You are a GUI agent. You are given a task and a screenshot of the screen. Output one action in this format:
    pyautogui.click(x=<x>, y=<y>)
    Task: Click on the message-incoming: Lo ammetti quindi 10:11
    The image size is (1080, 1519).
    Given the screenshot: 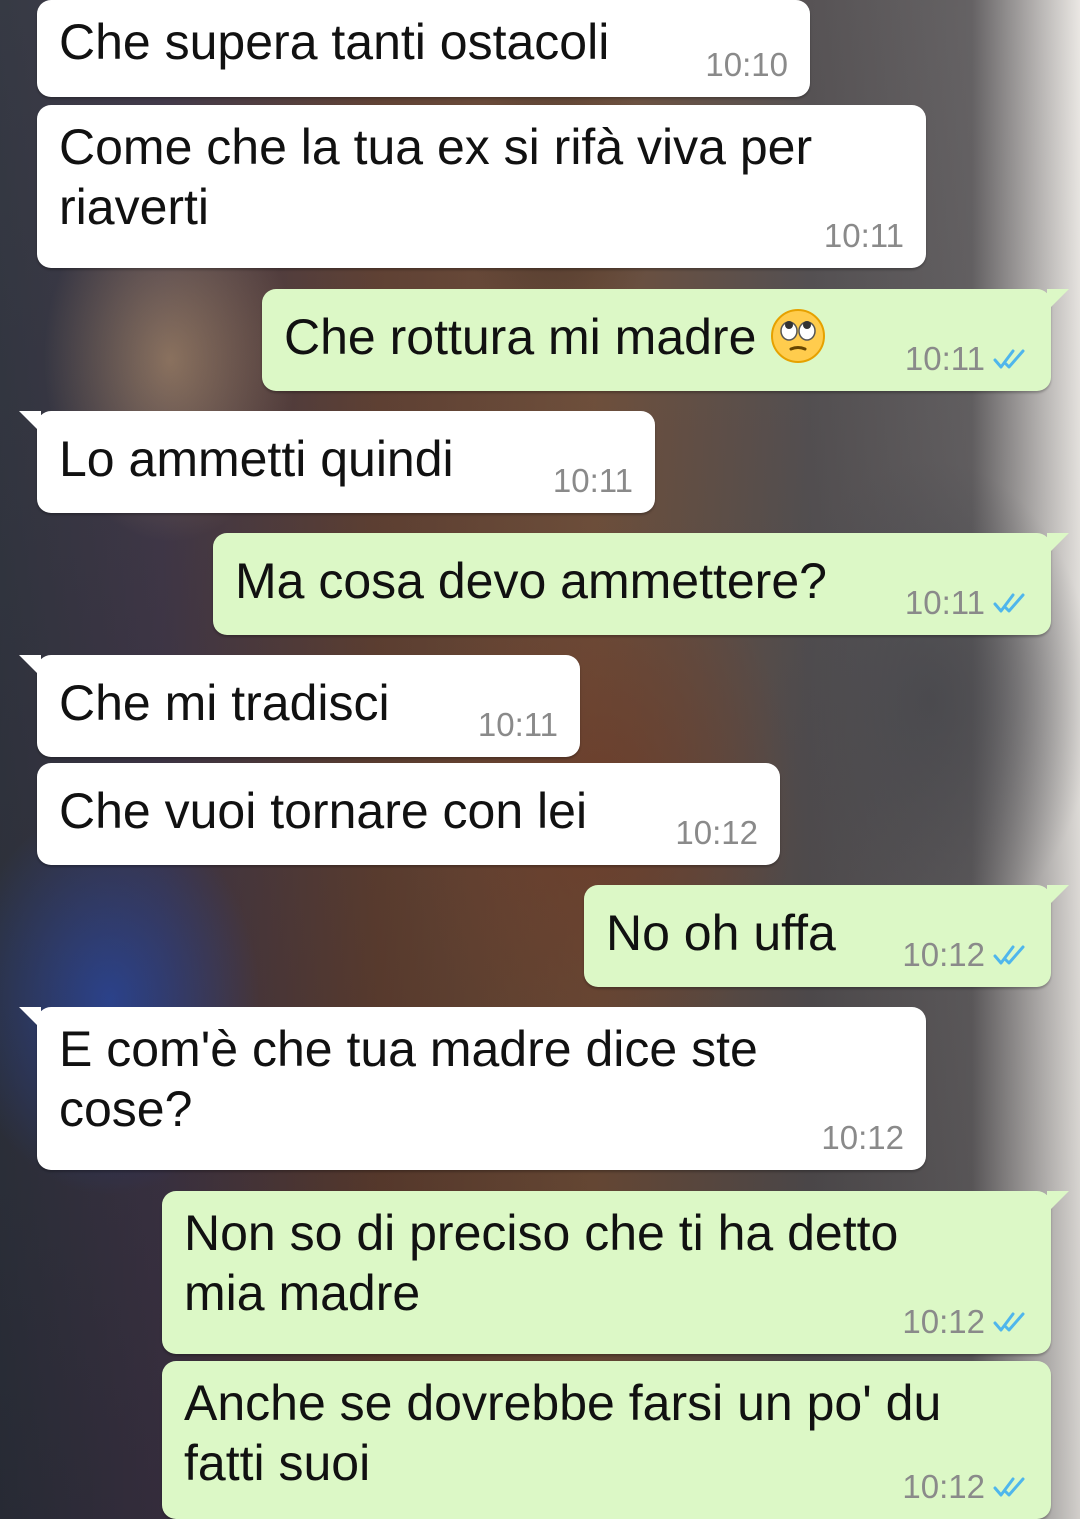 What is the action you would take?
    pyautogui.click(x=337, y=462)
    